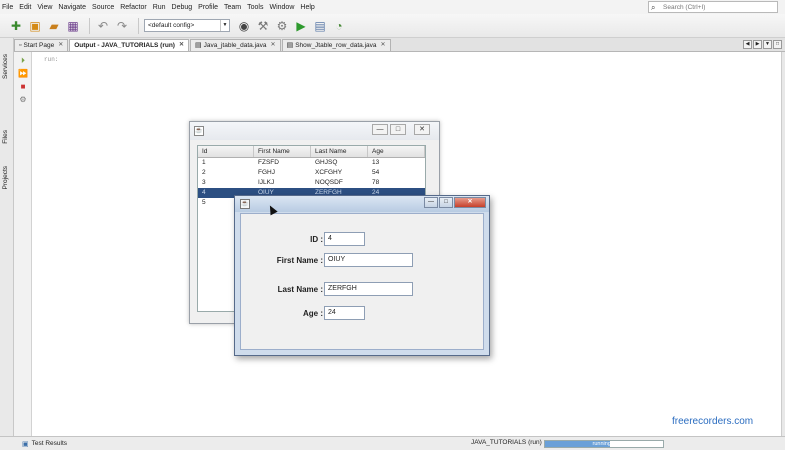  What do you see at coordinates (171, 25) in the screenshot?
I see `config-select-value: <default config>` at bounding box center [171, 25].